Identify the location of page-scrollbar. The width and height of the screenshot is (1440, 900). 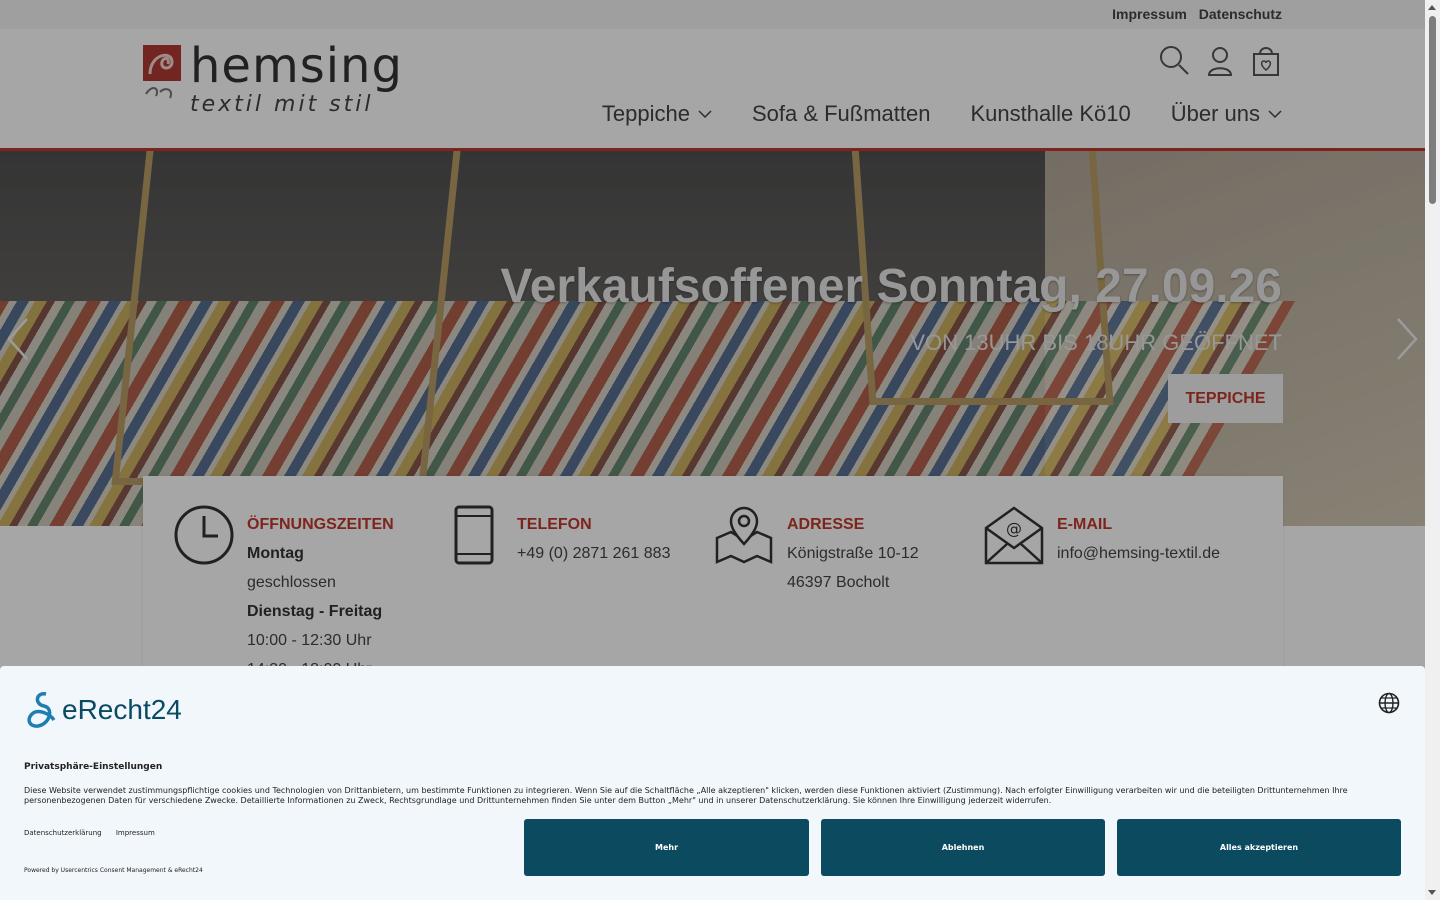
(1432, 450).